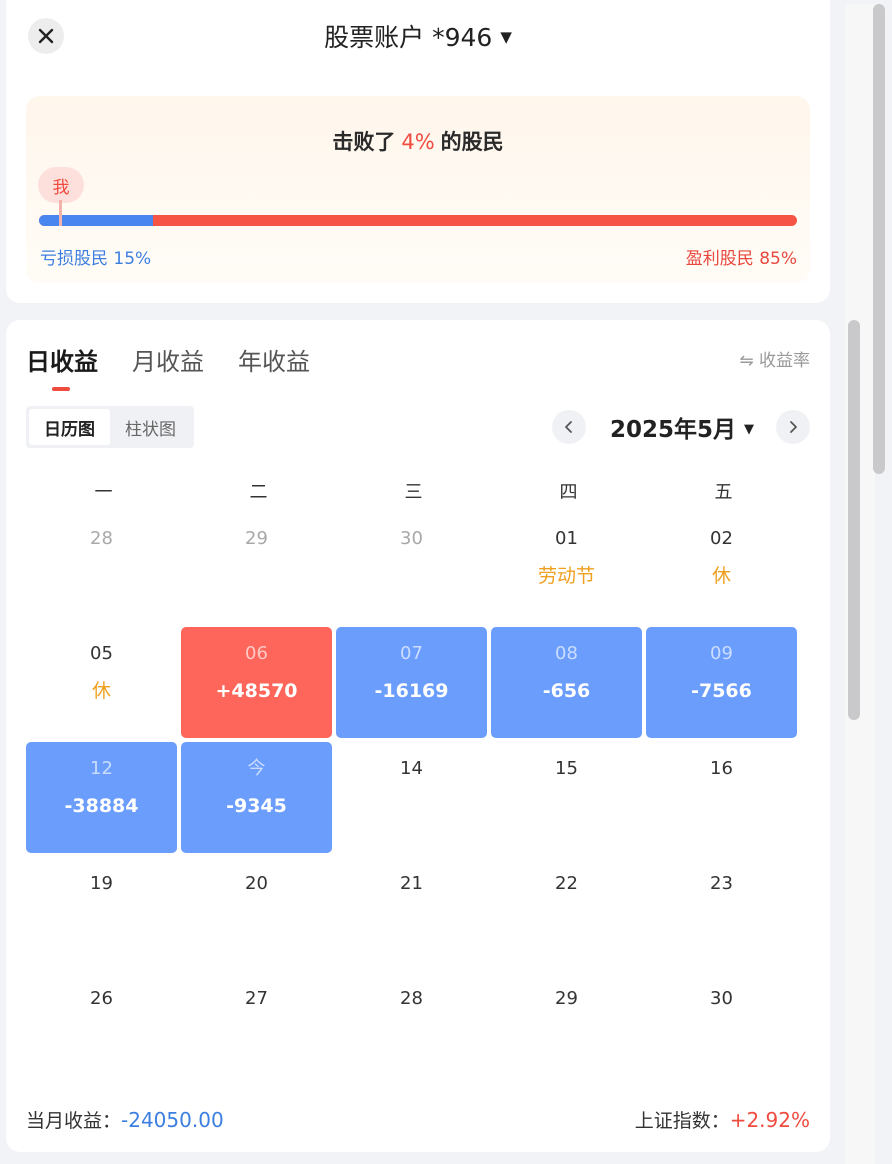 The height and width of the screenshot is (1164, 892). I want to click on calendar-day-number: 09, so click(721, 653).